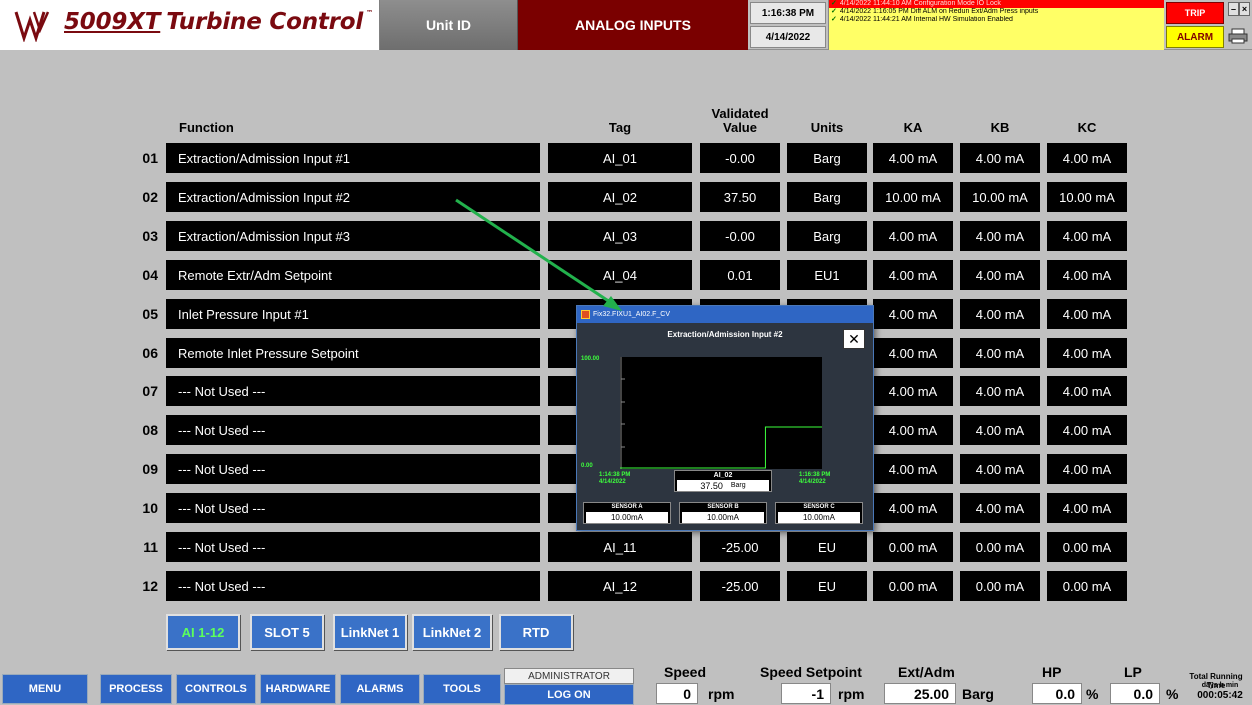  Describe the element at coordinates (827, 127) in the screenshot. I see `col-units: Units` at that location.